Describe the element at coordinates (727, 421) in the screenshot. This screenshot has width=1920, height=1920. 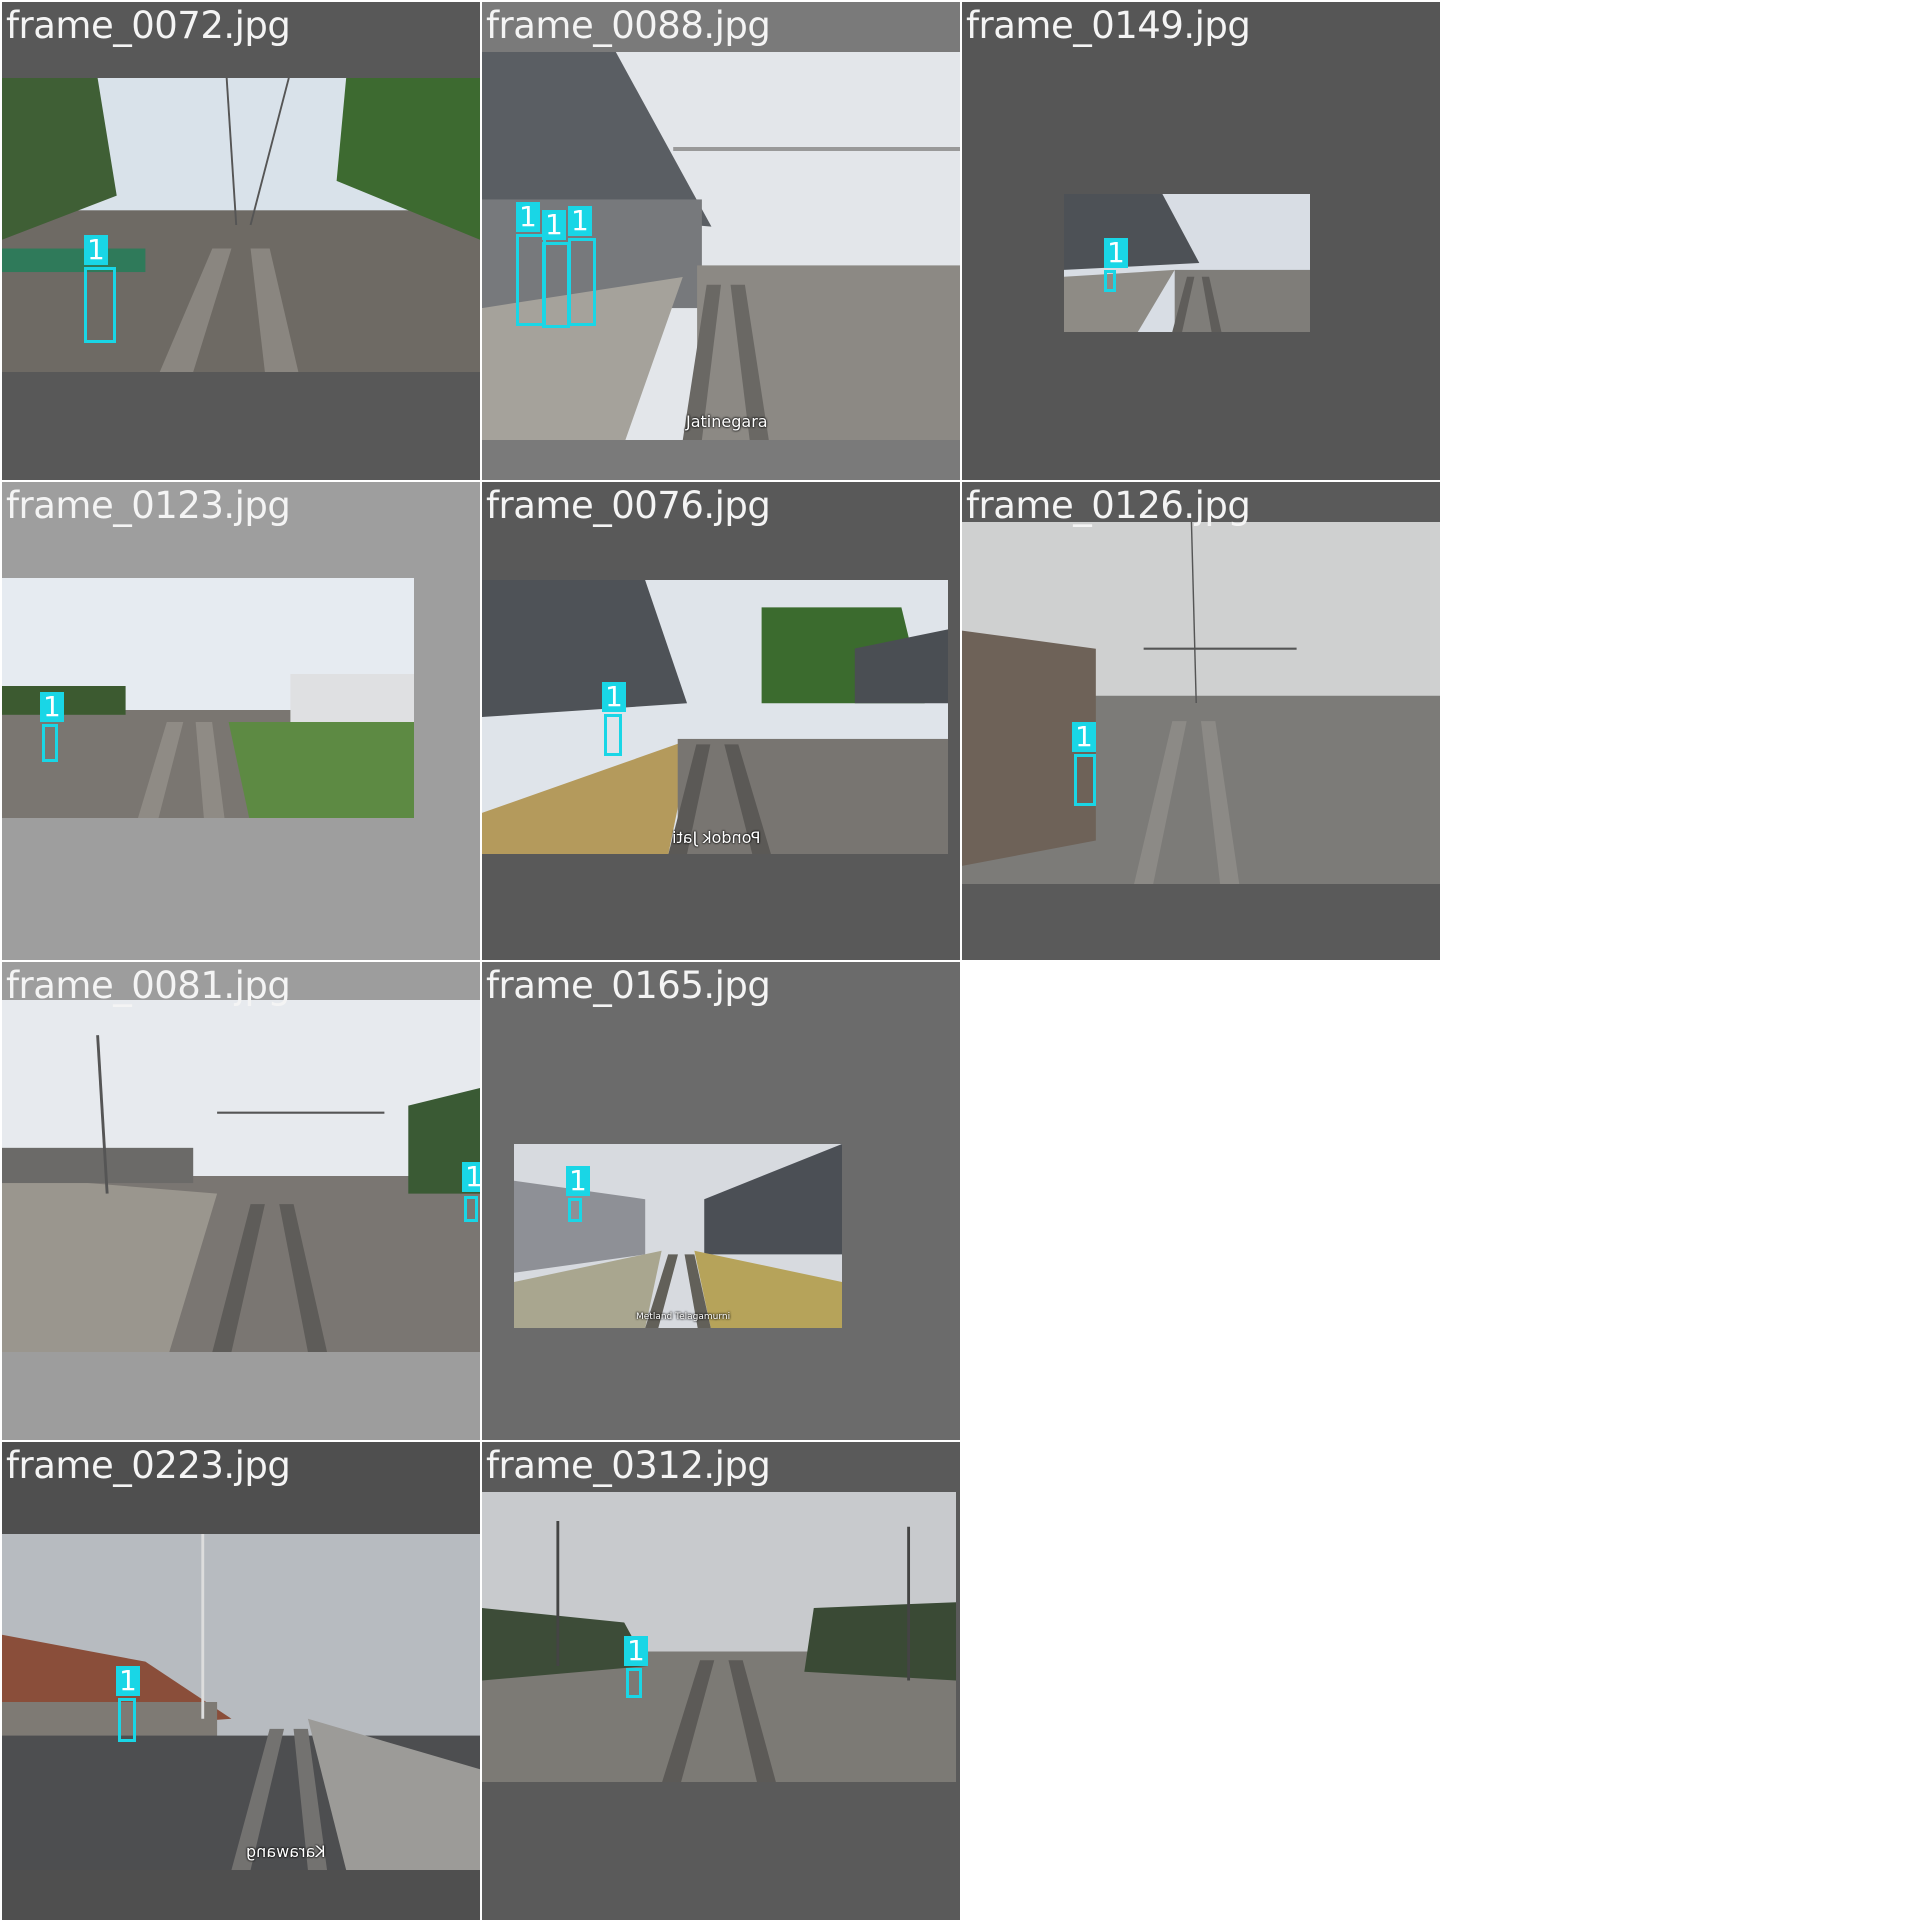
I see `station-caption: Jatinegara` at that location.